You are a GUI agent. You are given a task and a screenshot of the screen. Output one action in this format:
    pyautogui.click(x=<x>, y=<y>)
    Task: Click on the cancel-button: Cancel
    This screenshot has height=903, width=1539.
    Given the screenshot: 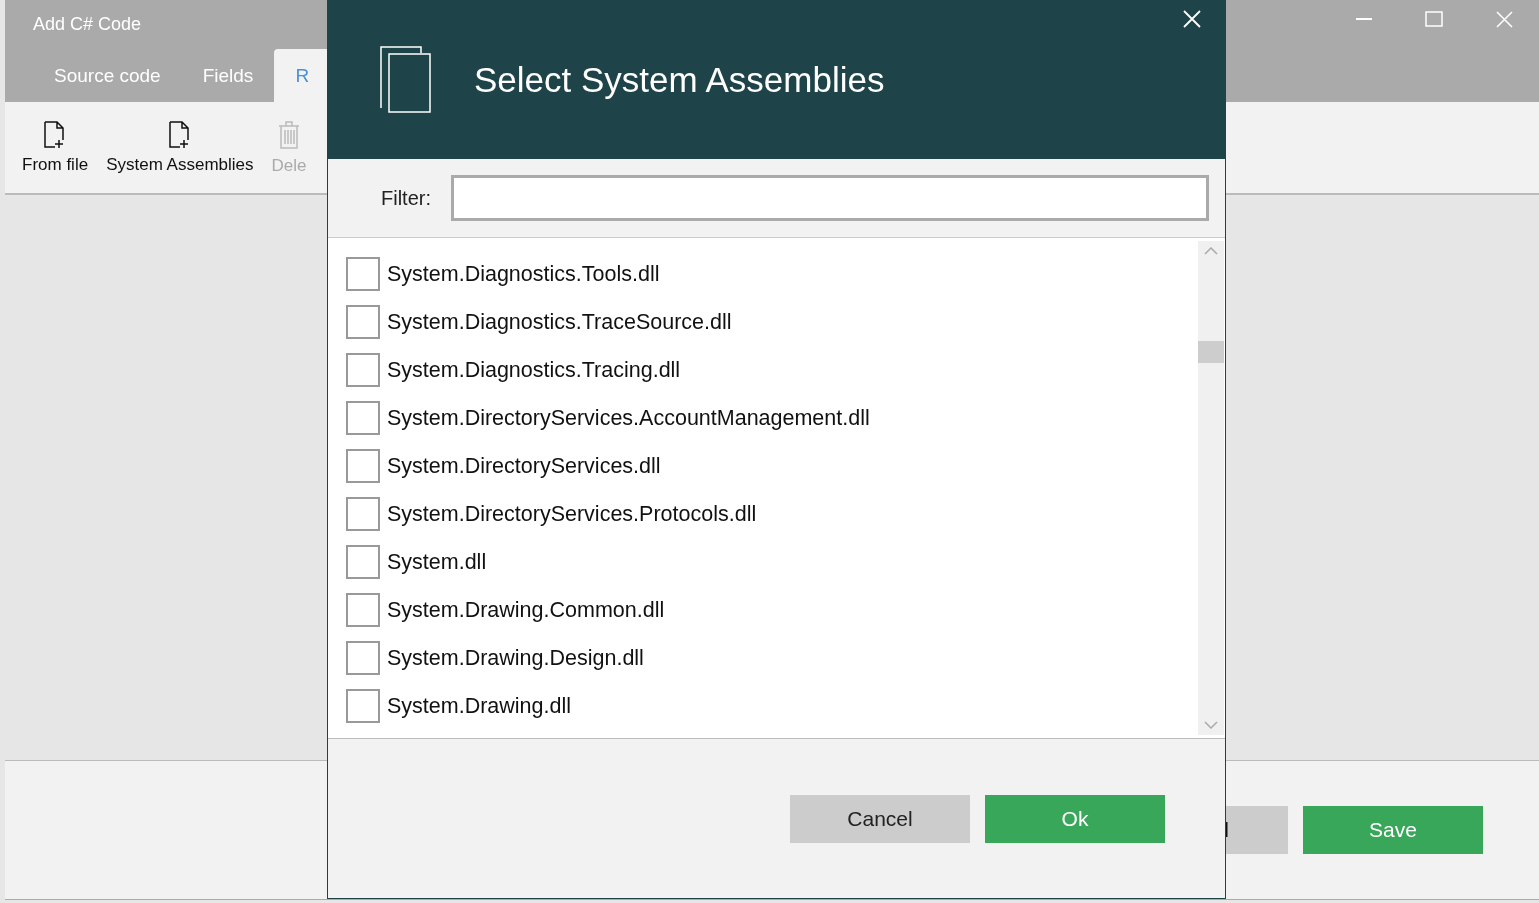 What is the action you would take?
    pyautogui.click(x=880, y=818)
    